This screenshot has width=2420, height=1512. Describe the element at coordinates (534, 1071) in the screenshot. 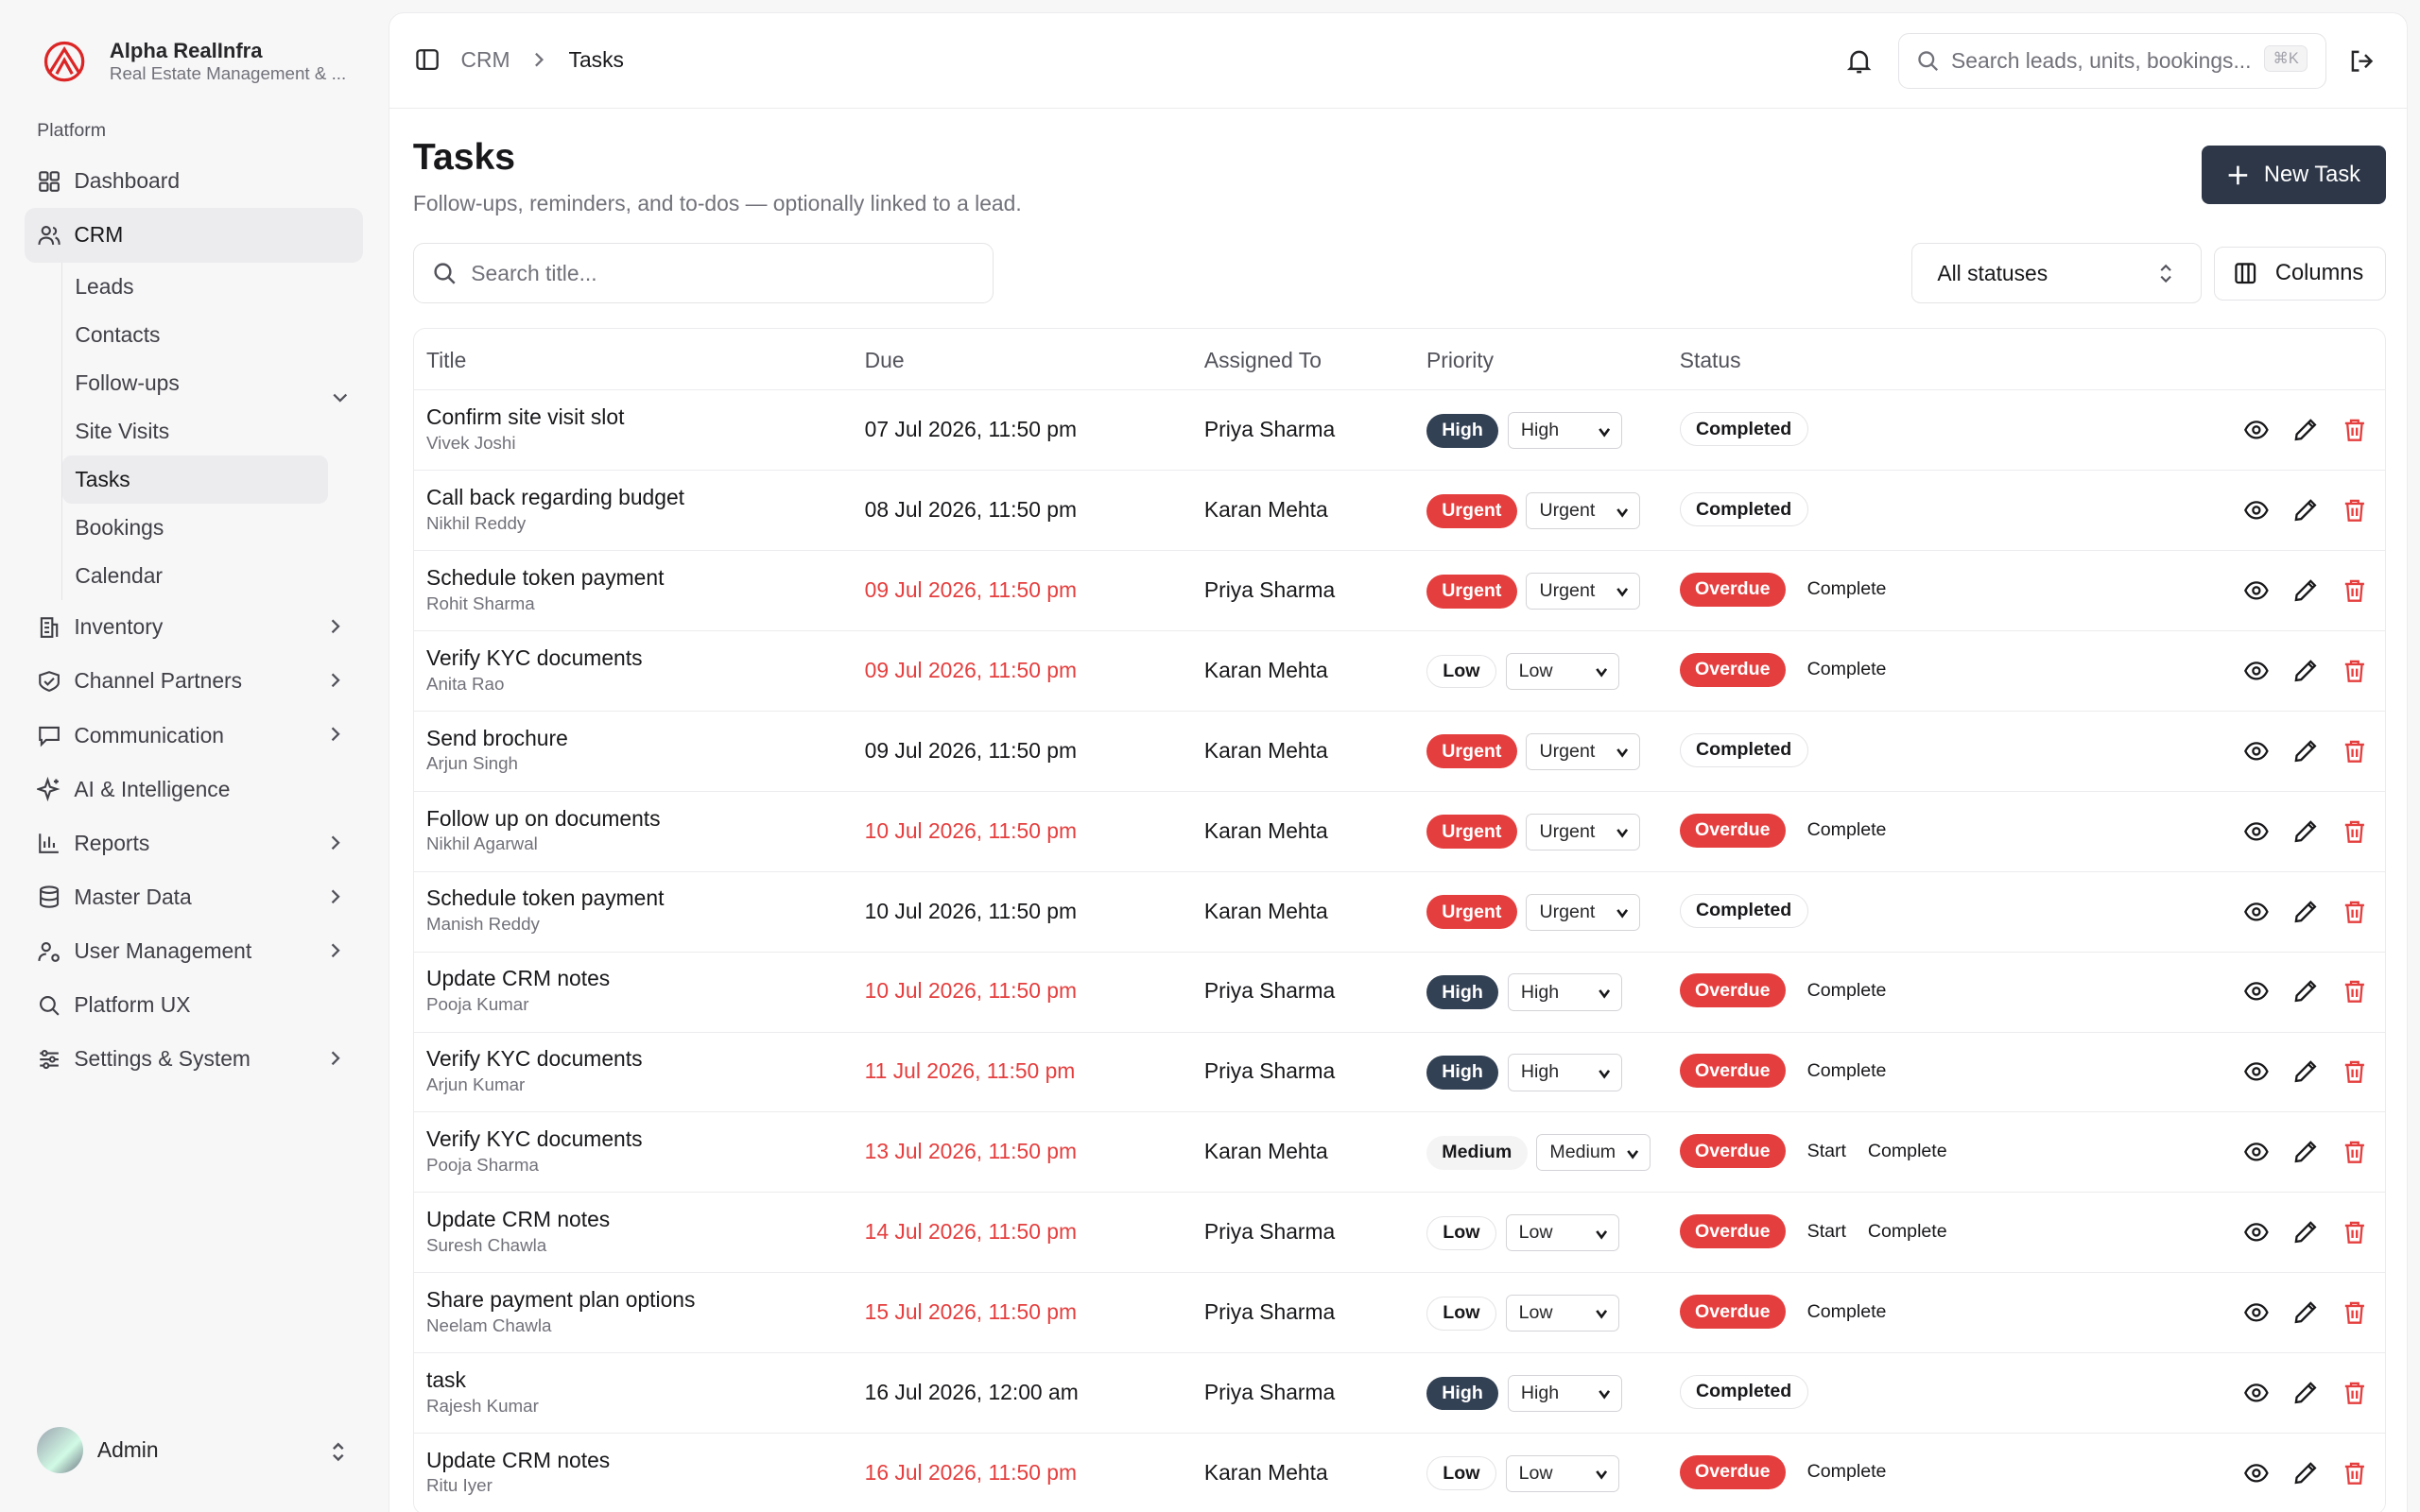

I see `task-title-cell: Verify KYC documents Arjun Kumar` at that location.